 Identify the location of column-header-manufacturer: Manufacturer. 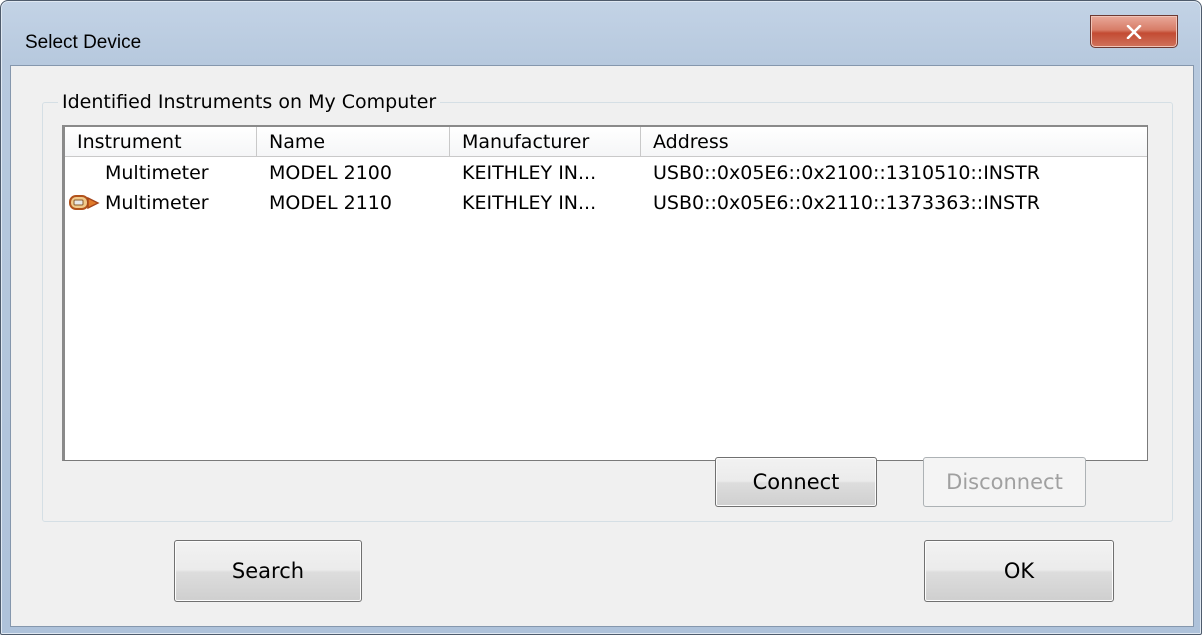
(545, 142).